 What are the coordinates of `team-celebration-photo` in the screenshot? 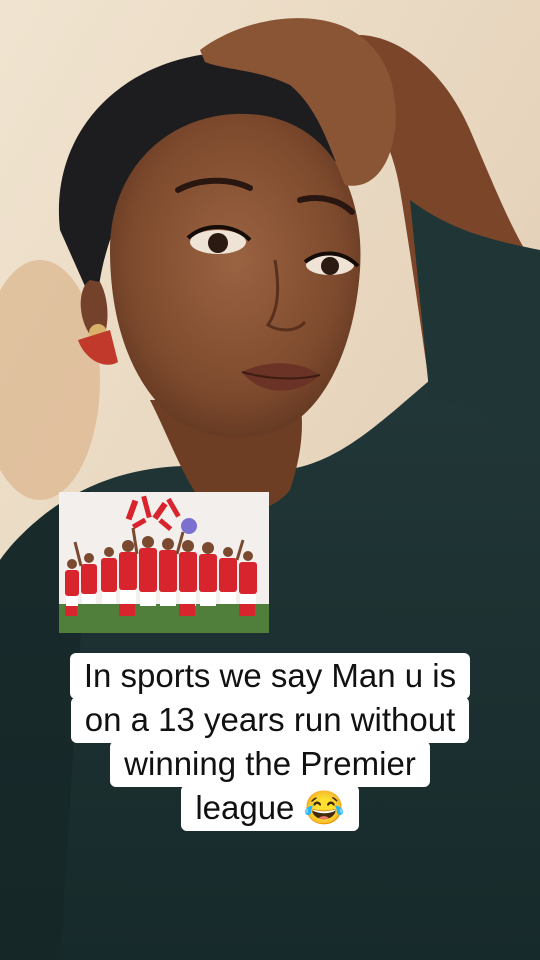 It's located at (164, 562).